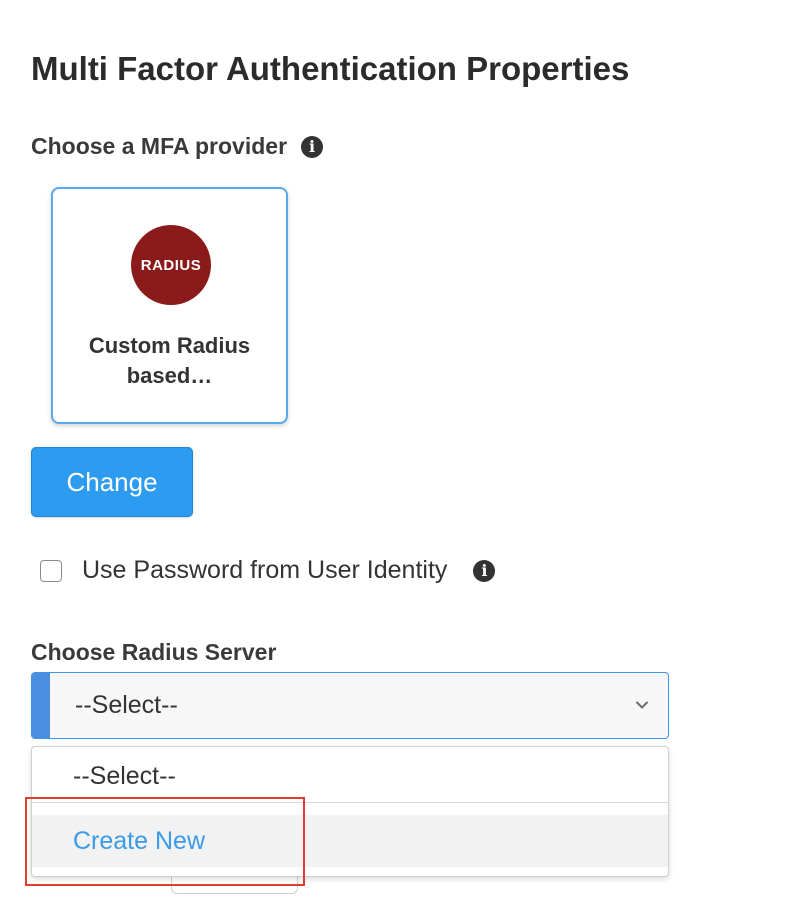 This screenshot has width=812, height=900. Describe the element at coordinates (330, 68) in the screenshot. I see `page-title: Multi Factor Authentication Properties` at that location.